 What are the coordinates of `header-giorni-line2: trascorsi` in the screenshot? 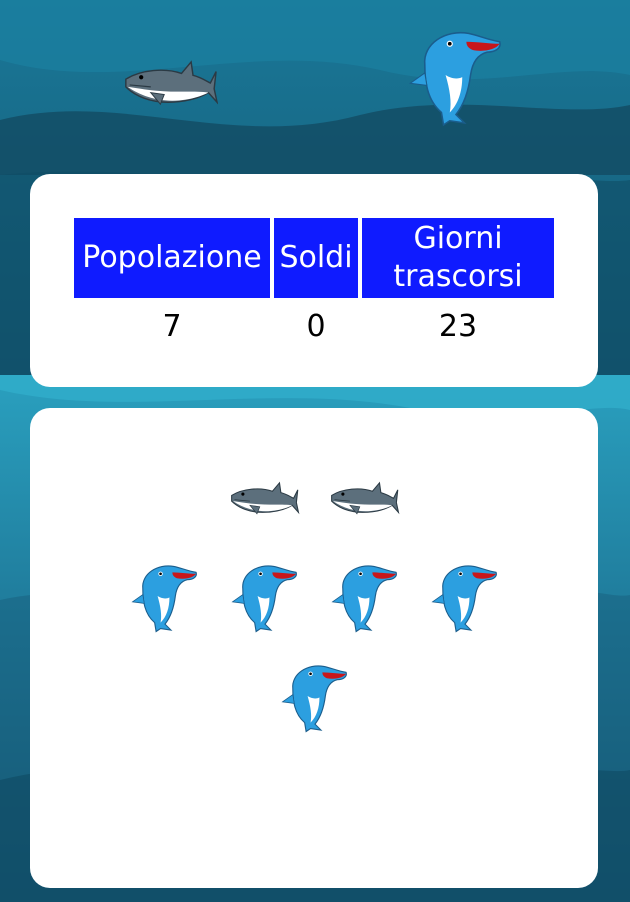 It's located at (458, 276).